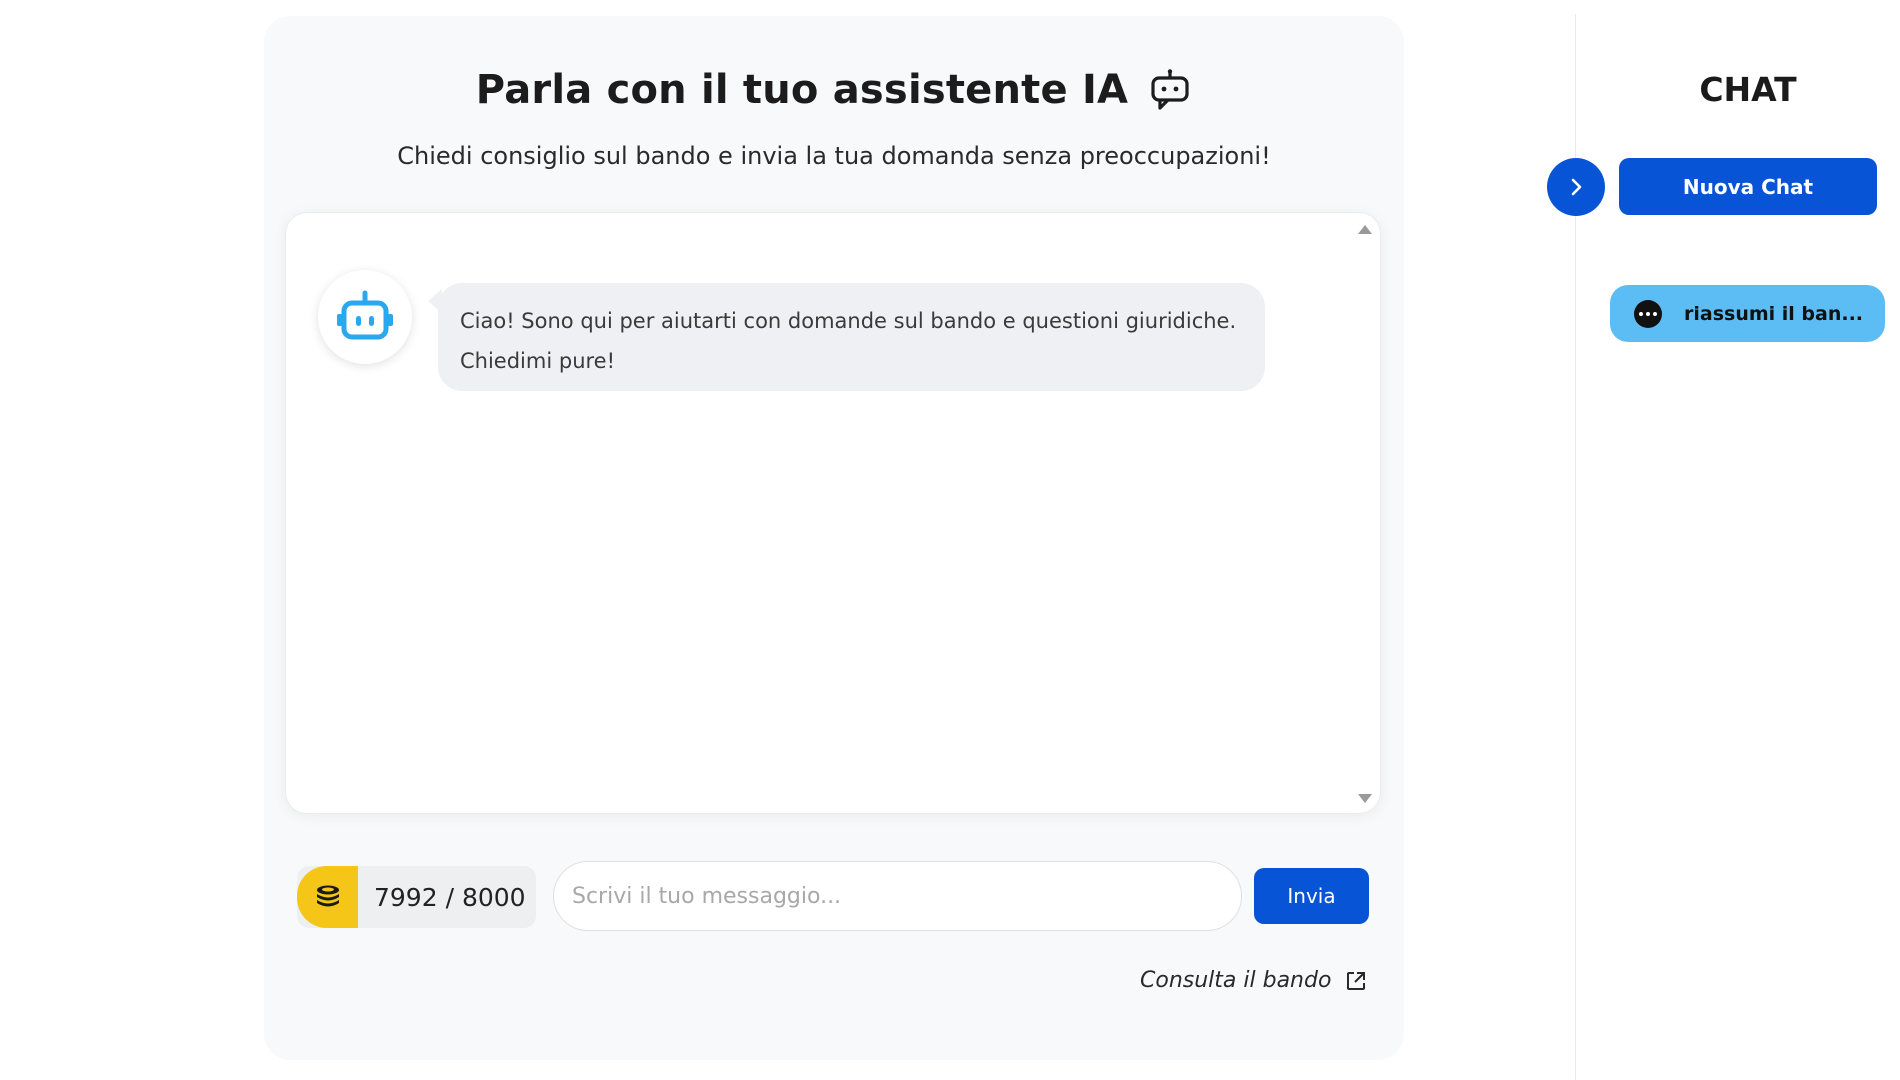 This screenshot has width=1900, height=1080. I want to click on external-link-icon, so click(1356, 980).